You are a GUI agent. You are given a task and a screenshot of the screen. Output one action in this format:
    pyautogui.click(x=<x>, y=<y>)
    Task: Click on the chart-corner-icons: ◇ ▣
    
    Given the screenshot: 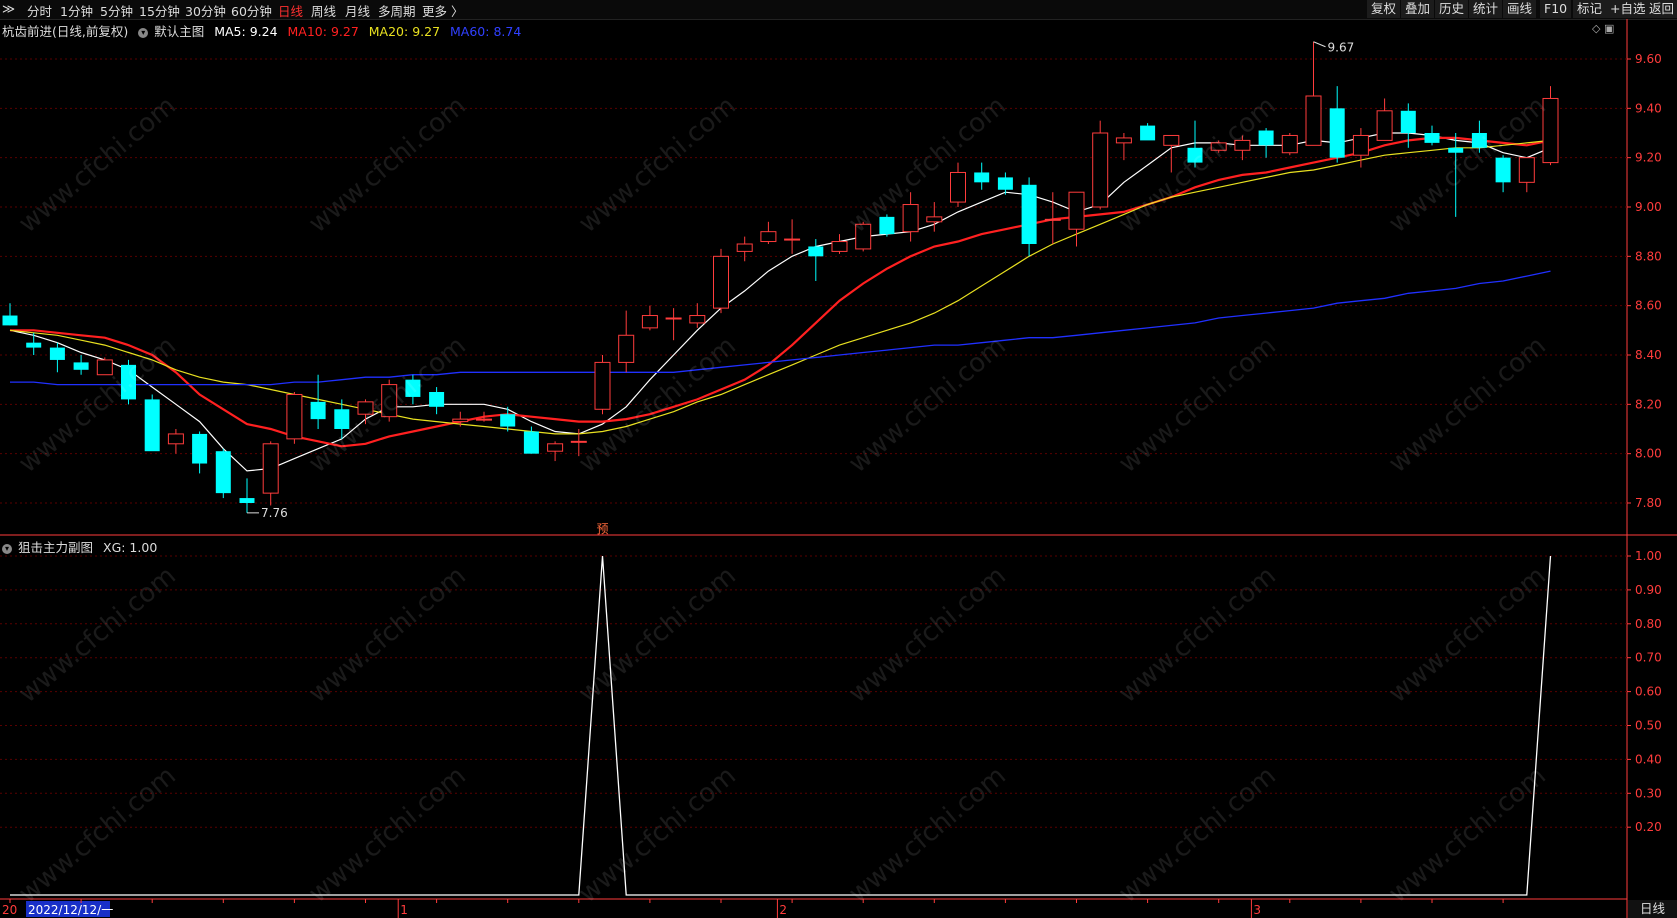 What is the action you would take?
    pyautogui.click(x=1603, y=28)
    